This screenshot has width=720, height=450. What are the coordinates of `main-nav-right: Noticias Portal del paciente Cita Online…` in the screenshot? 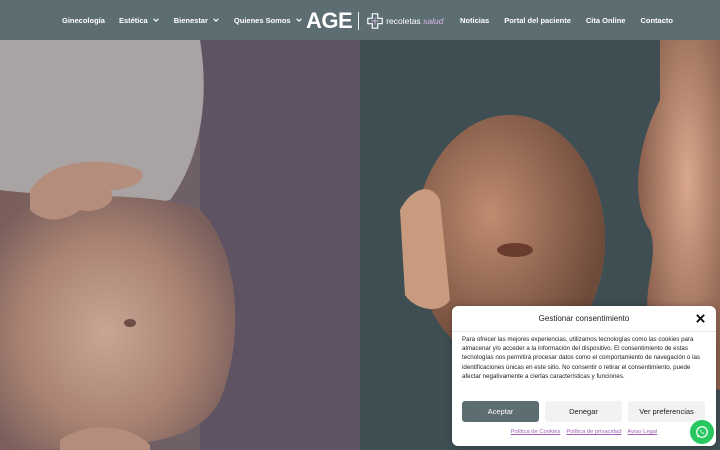 It's located at (574, 20).